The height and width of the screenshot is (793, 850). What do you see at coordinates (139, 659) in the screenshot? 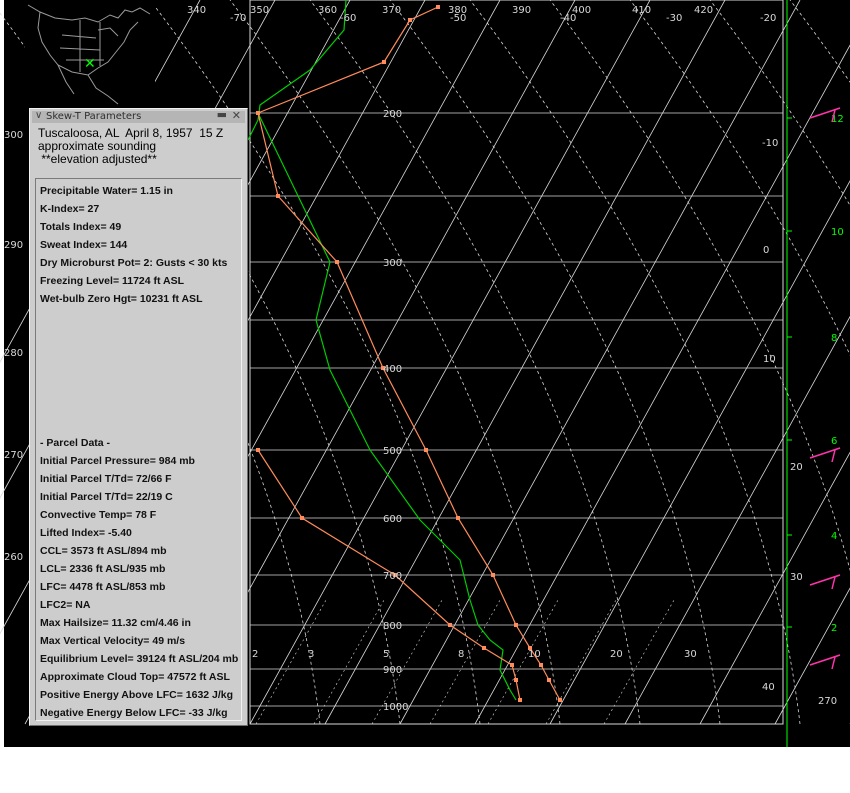
I see `parcel-line: Equilibrium Level= 39124 ft ASL/204 mb` at bounding box center [139, 659].